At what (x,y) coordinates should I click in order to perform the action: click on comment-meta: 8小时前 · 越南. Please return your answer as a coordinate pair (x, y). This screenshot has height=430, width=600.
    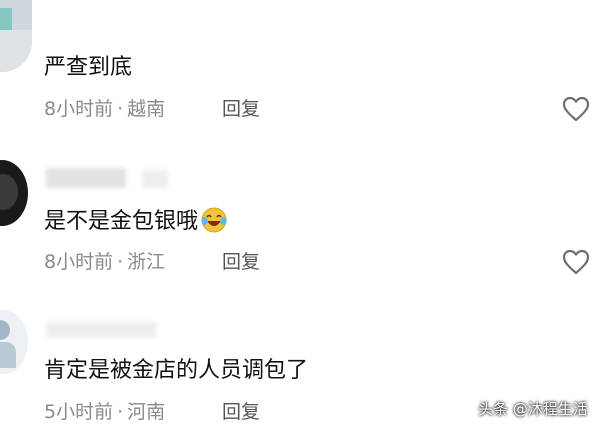
    Looking at the image, I should click on (104, 109).